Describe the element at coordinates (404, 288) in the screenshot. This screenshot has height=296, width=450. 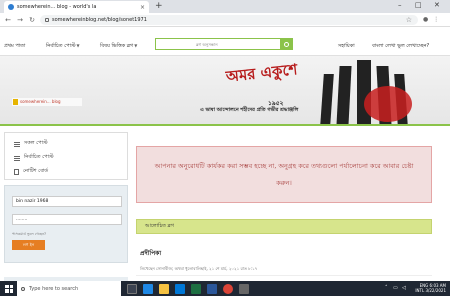
I see `volume-icon: ◁` at that location.